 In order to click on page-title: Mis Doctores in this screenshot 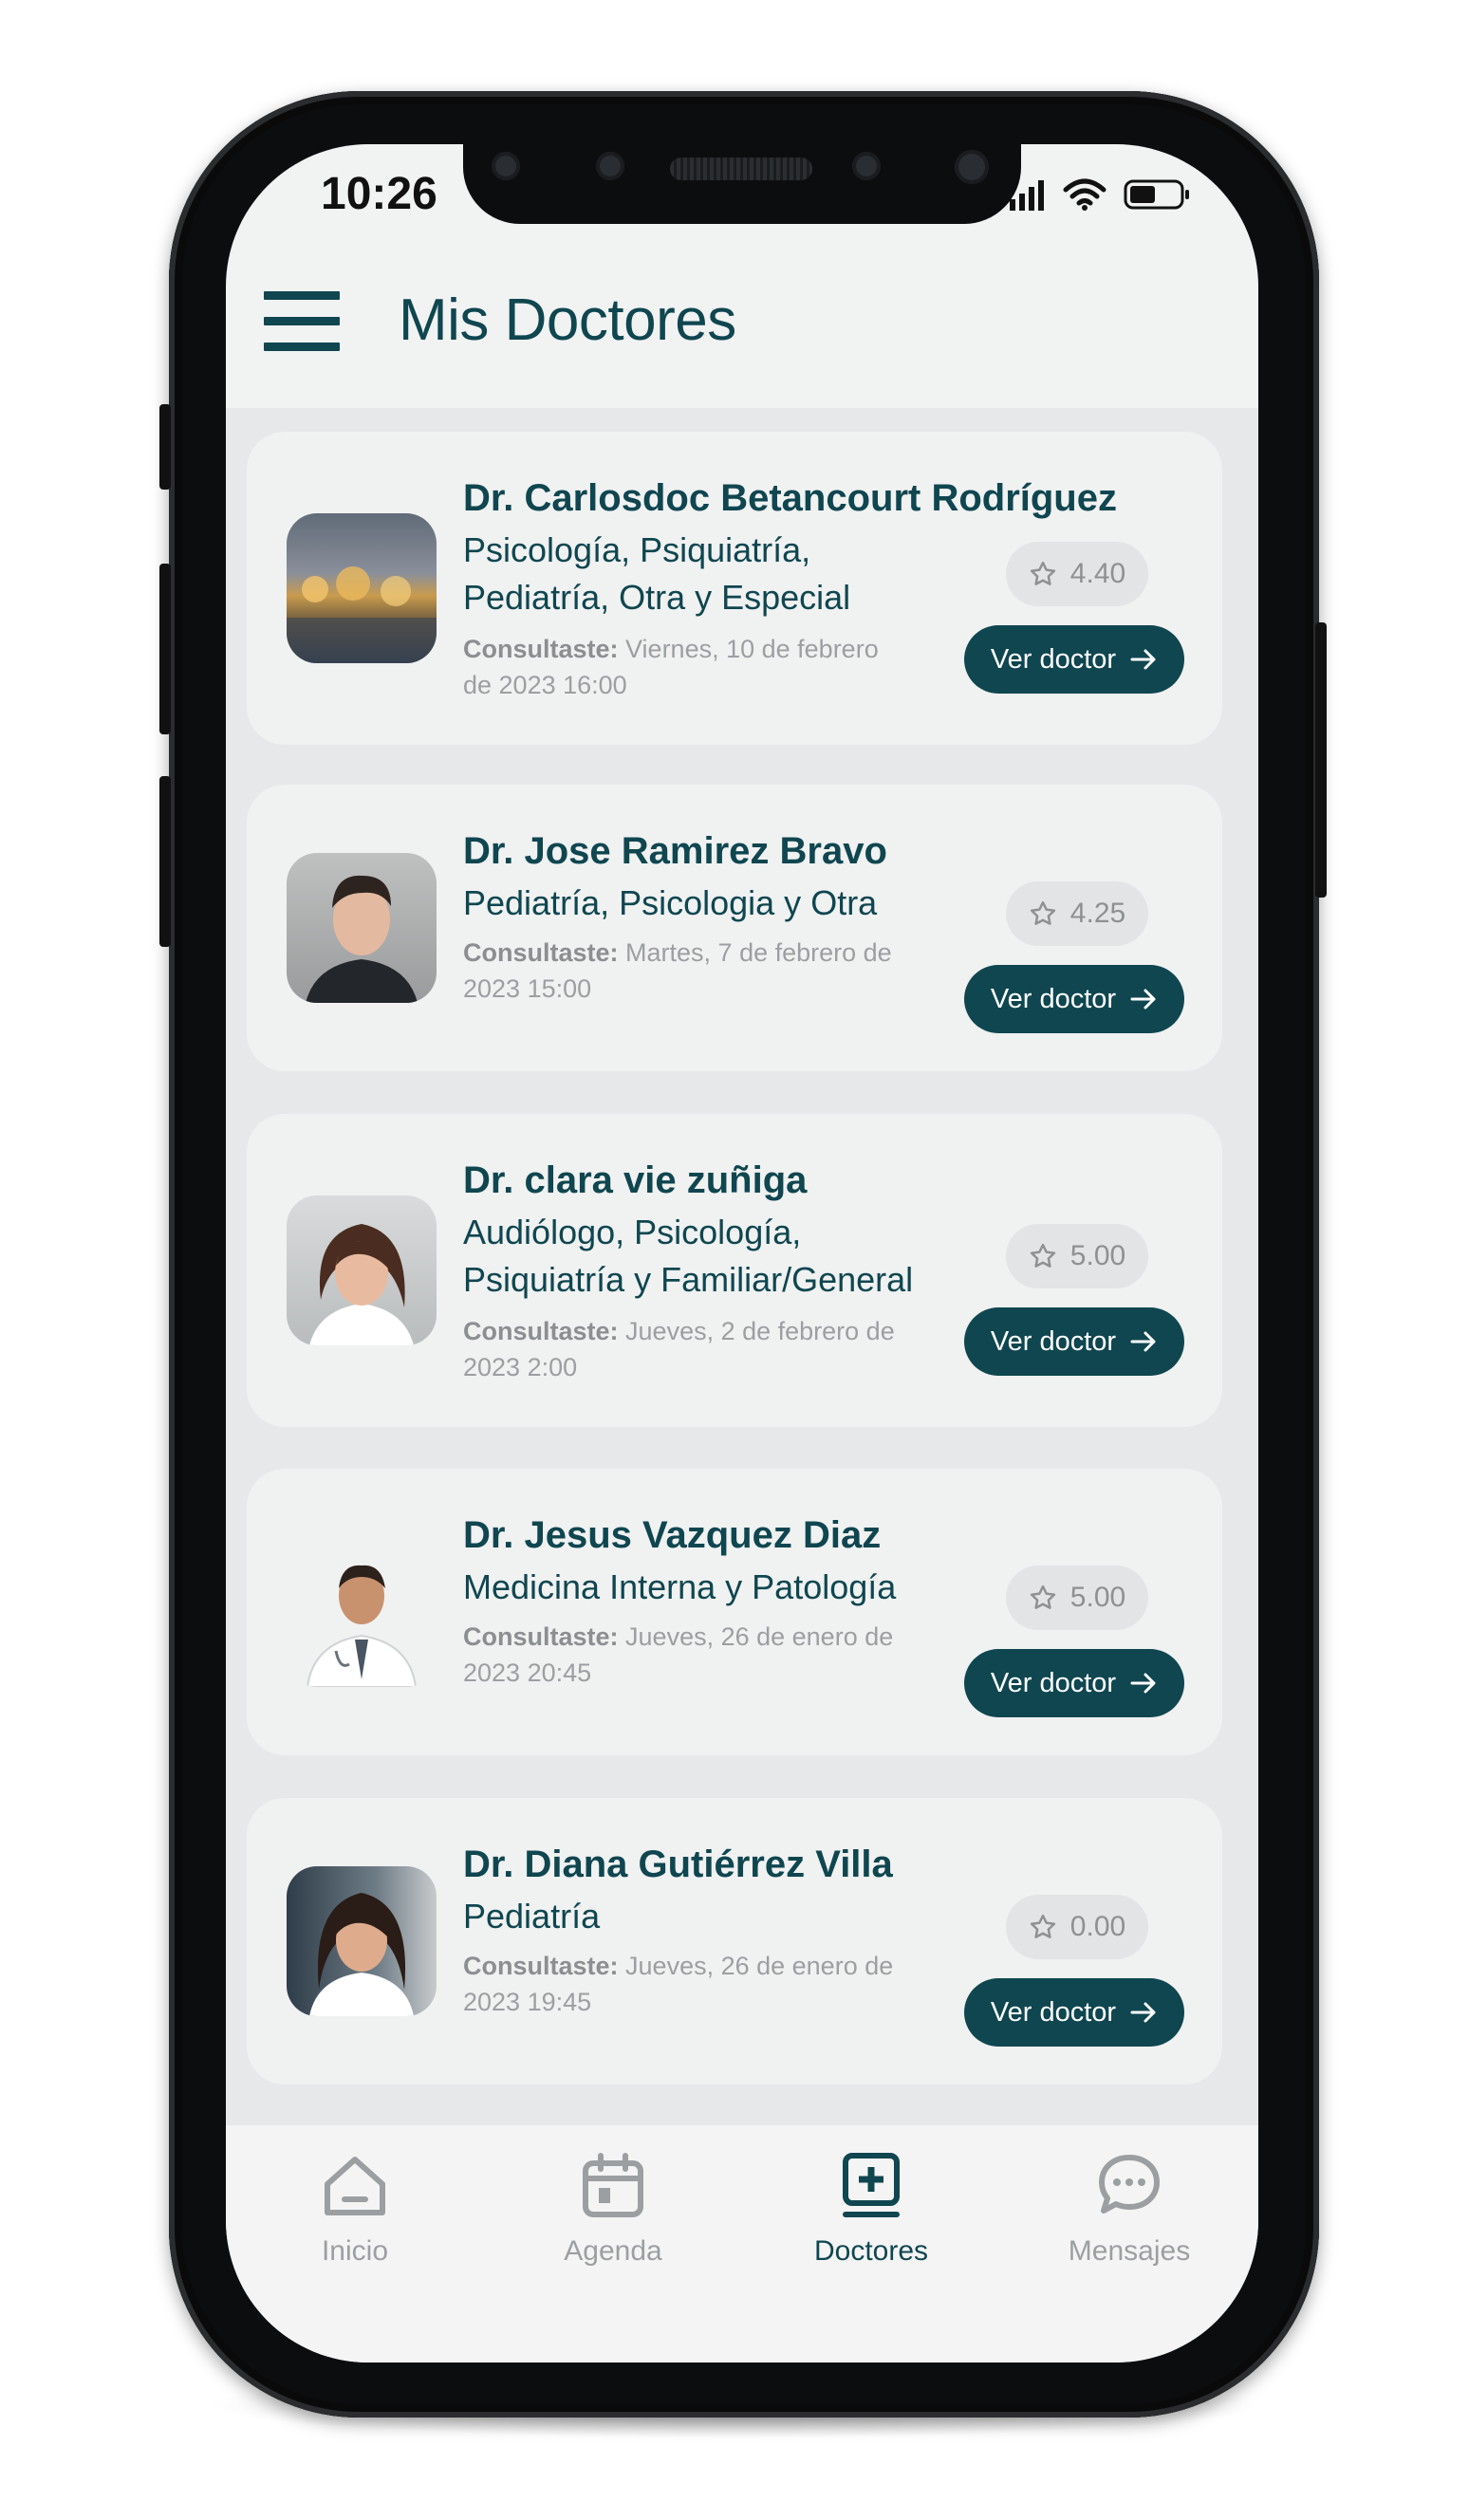, I will do `click(567, 320)`.